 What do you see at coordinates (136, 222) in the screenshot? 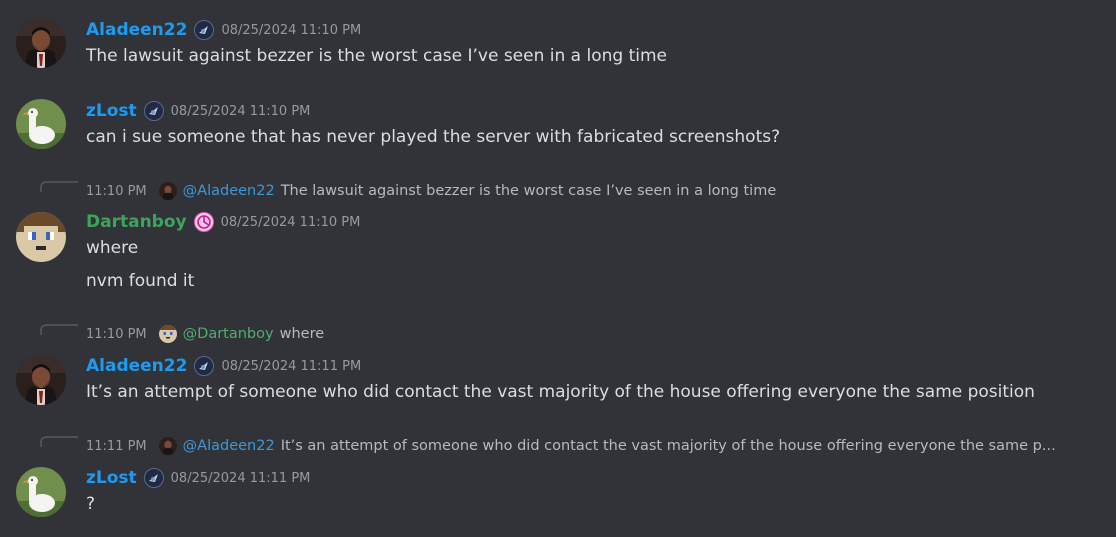
I see `username: Dartanboy` at bounding box center [136, 222].